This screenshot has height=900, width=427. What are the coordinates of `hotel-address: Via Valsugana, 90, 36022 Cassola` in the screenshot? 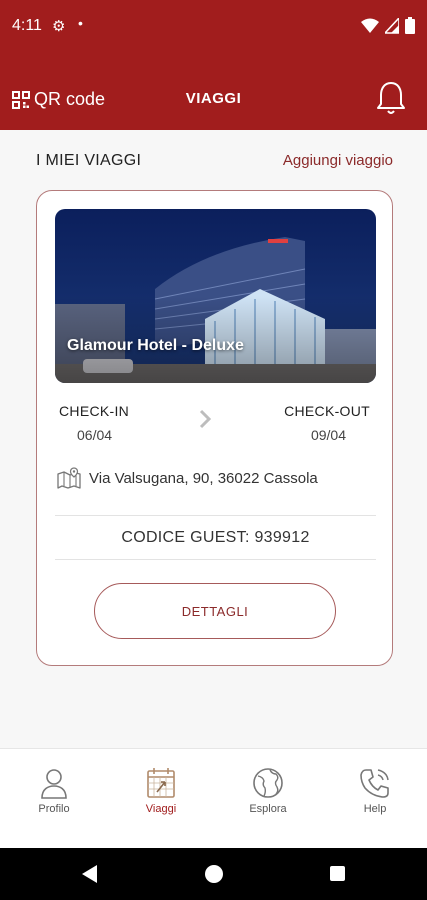 It's located at (187, 478).